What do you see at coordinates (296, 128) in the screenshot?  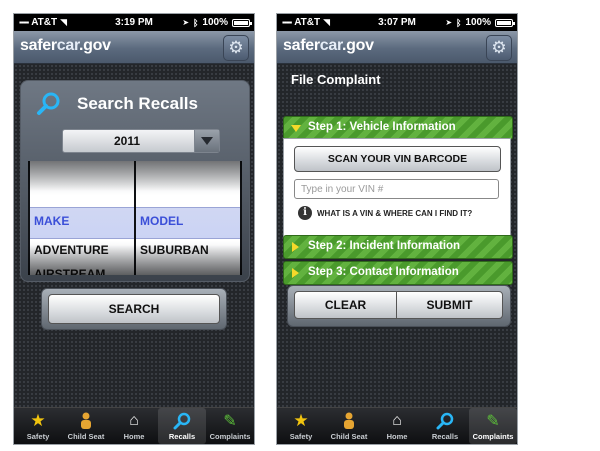 I see `triangle-down-icon` at bounding box center [296, 128].